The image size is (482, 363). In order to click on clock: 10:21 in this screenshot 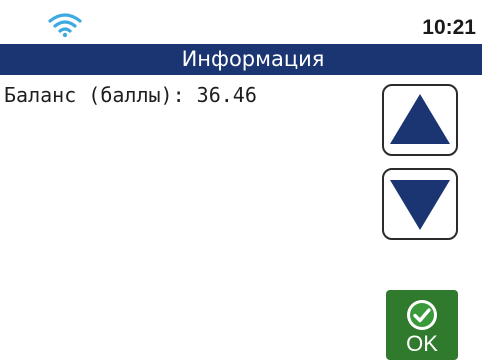, I will do `click(449, 27)`.